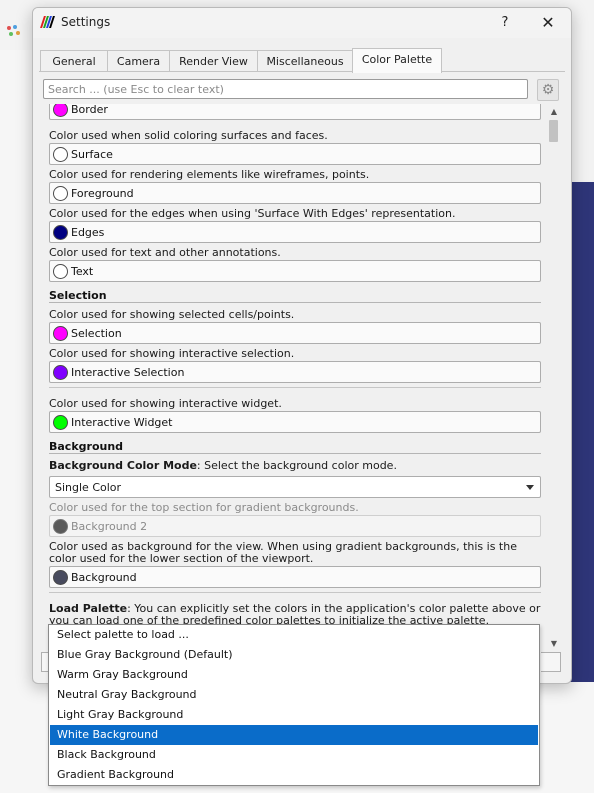  What do you see at coordinates (305, 61) in the screenshot?
I see `tab-miscellaneous: Miscellaneous` at bounding box center [305, 61].